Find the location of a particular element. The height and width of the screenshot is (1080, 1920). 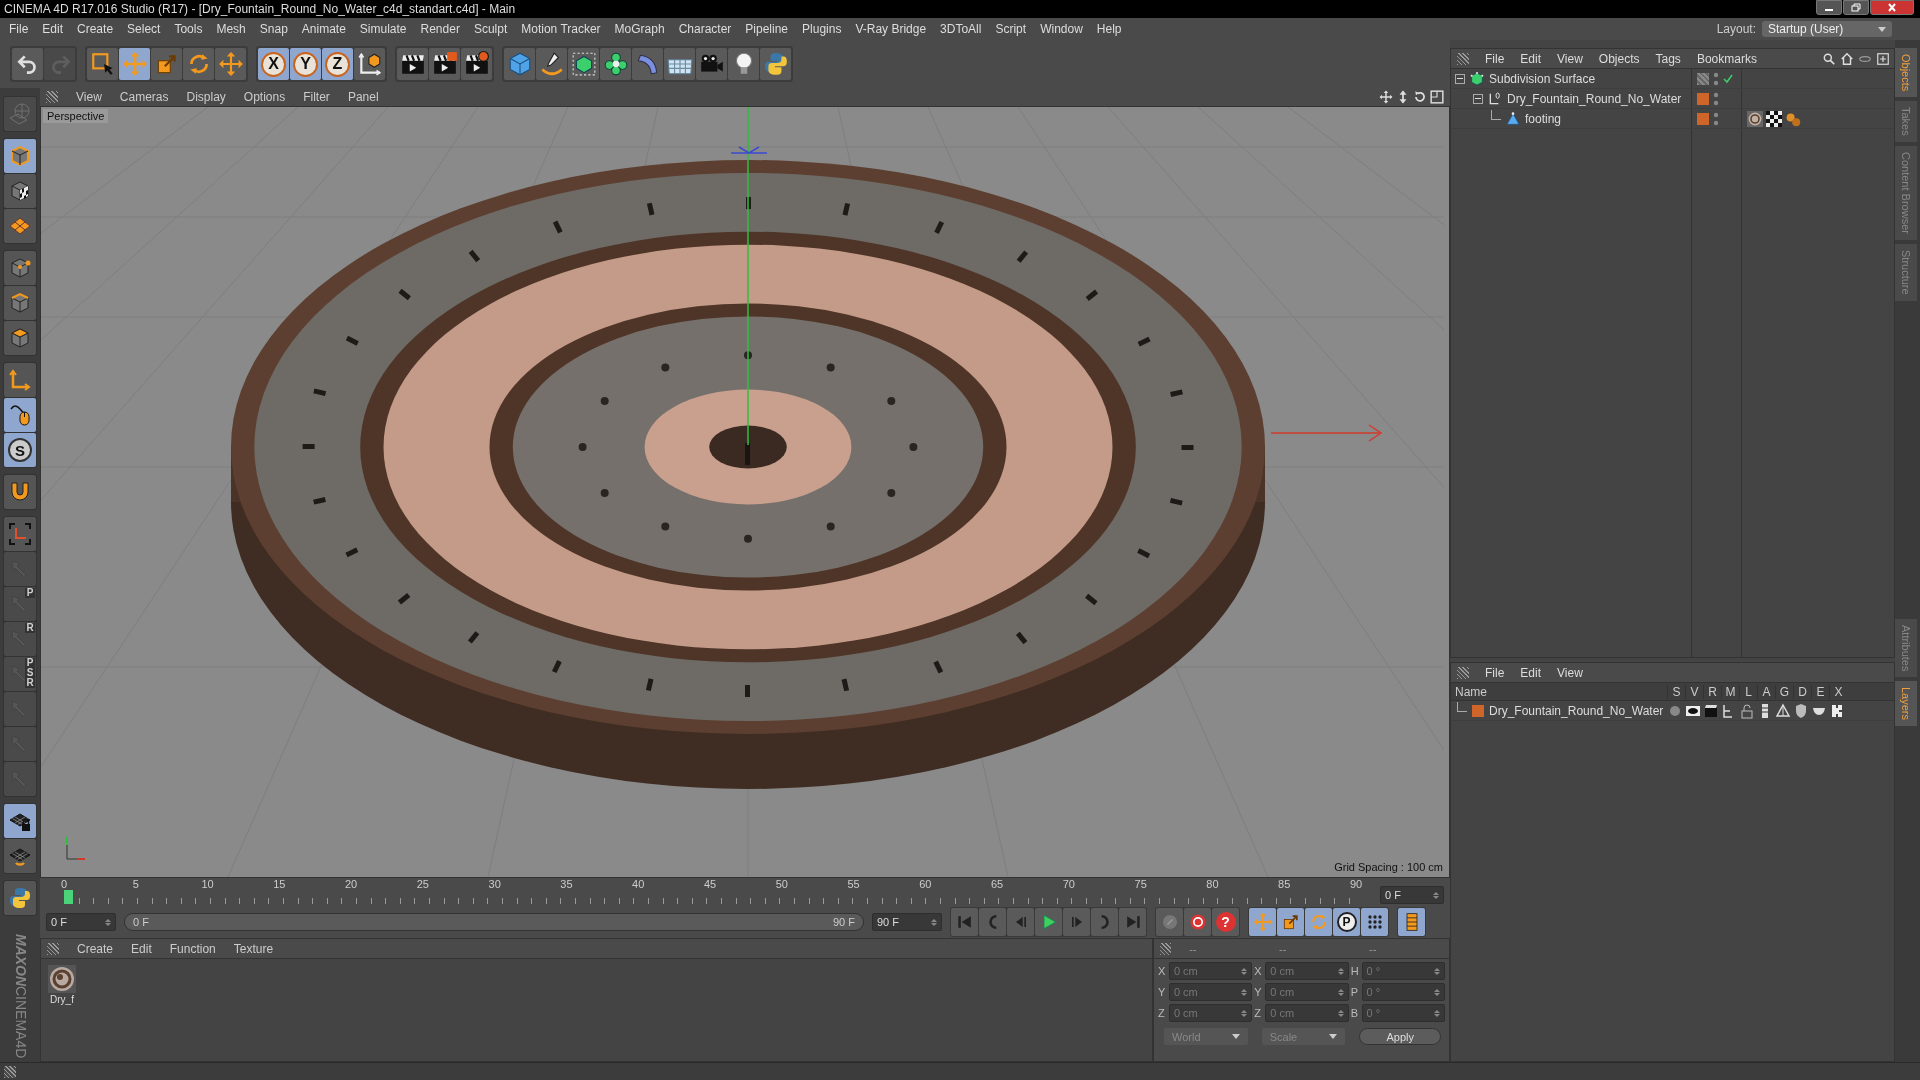

object-name: Subdivision Surface is located at coordinates (1542, 78).